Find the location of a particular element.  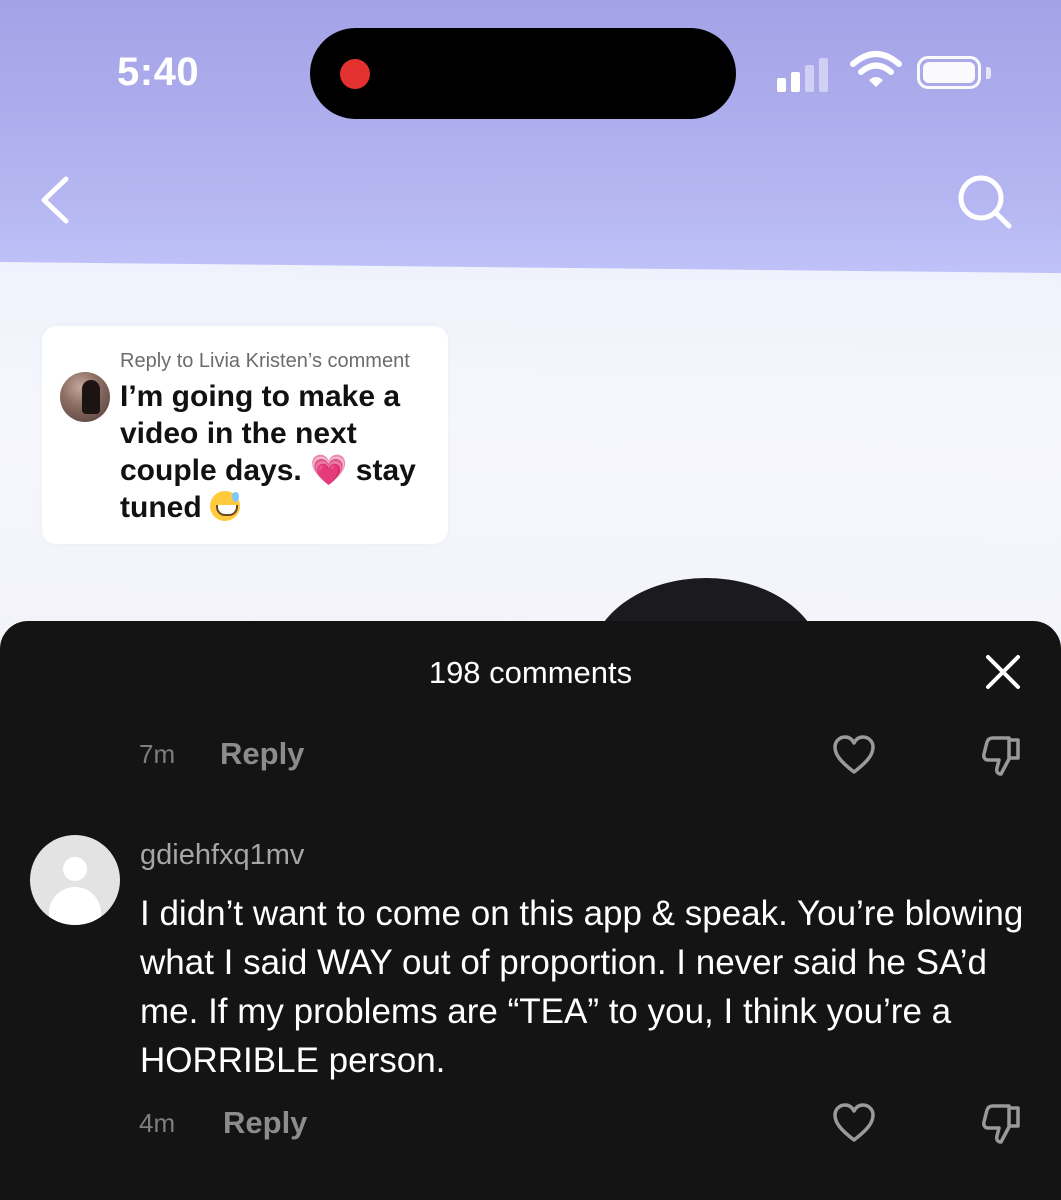

comment-reply-button: Reply is located at coordinates (265, 1123).